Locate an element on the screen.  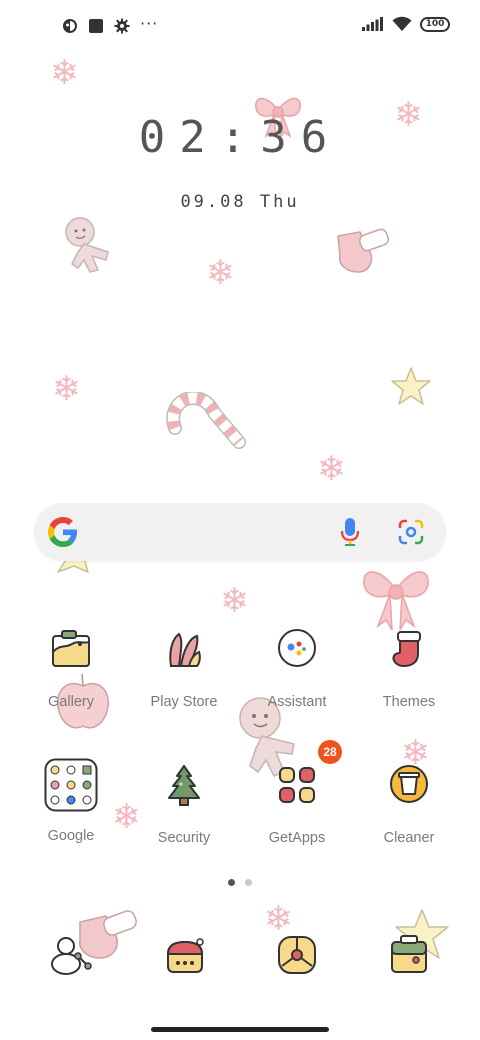
app-label: Assistant is located at coordinates (297, 702).